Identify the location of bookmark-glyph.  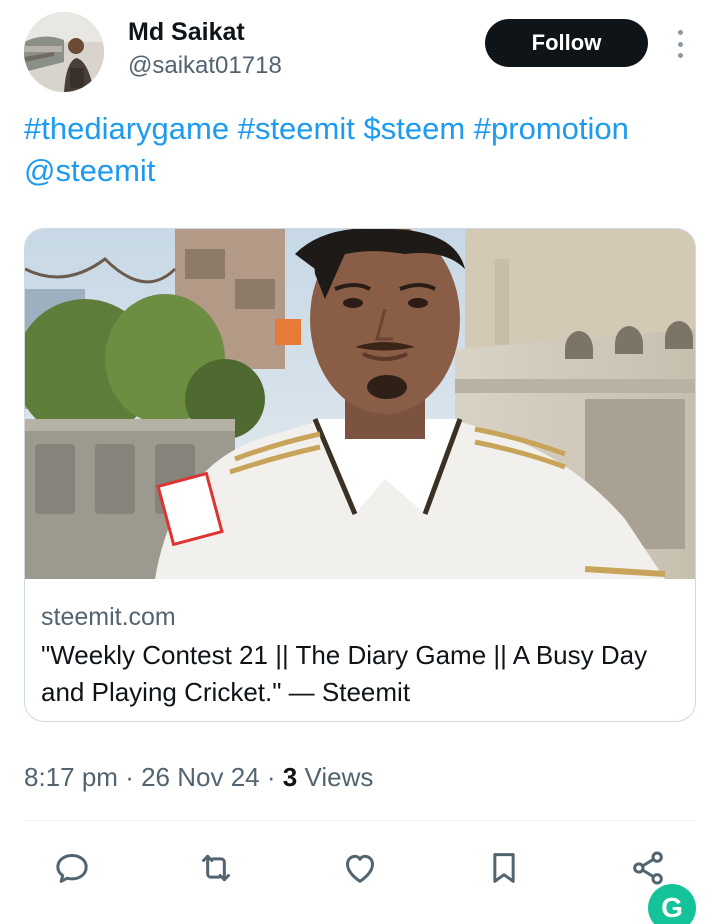
(504, 868).